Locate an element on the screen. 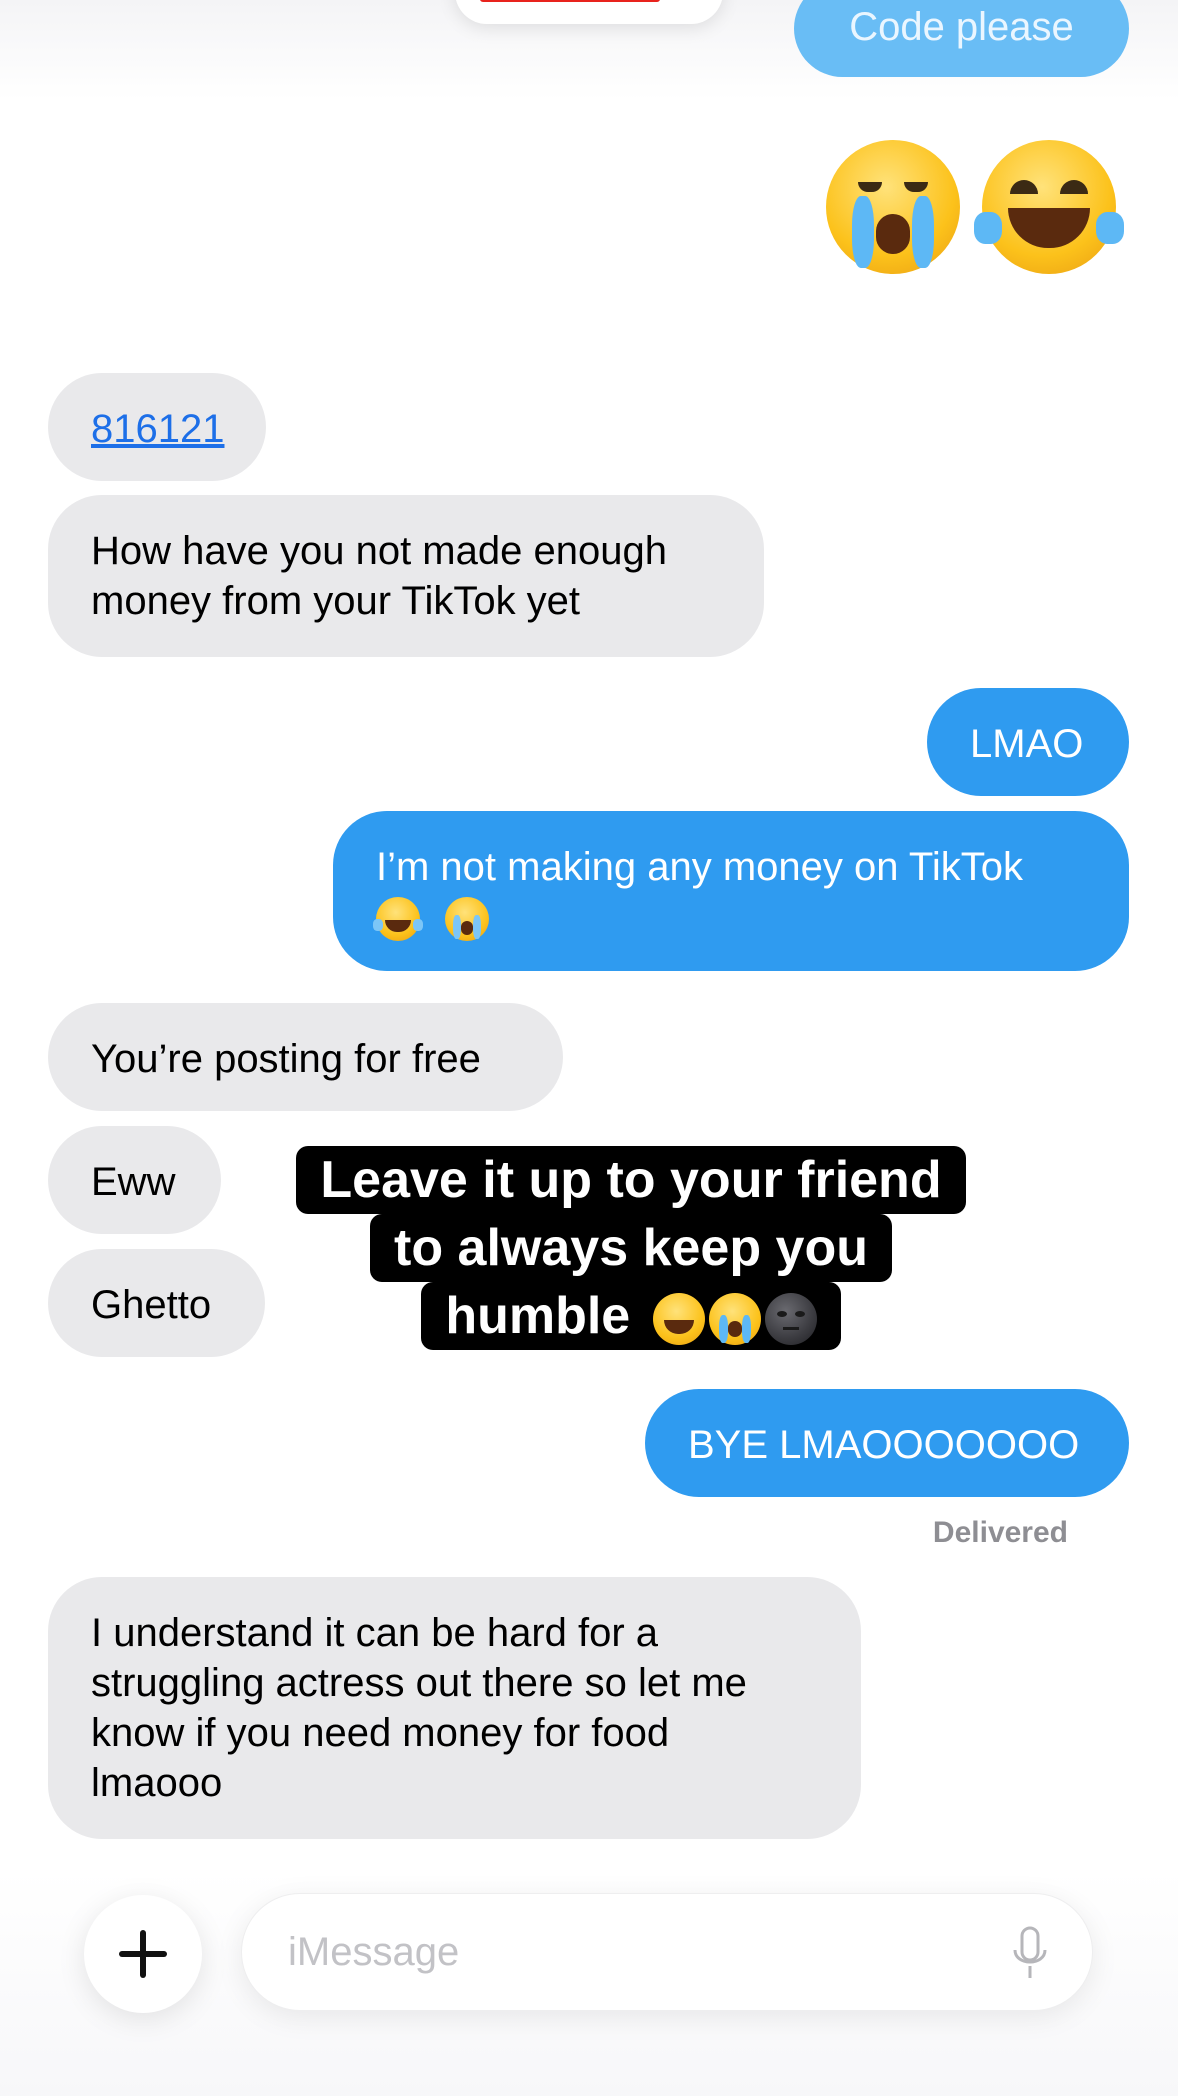  message-emoji-row is located at coordinates (729, 917).